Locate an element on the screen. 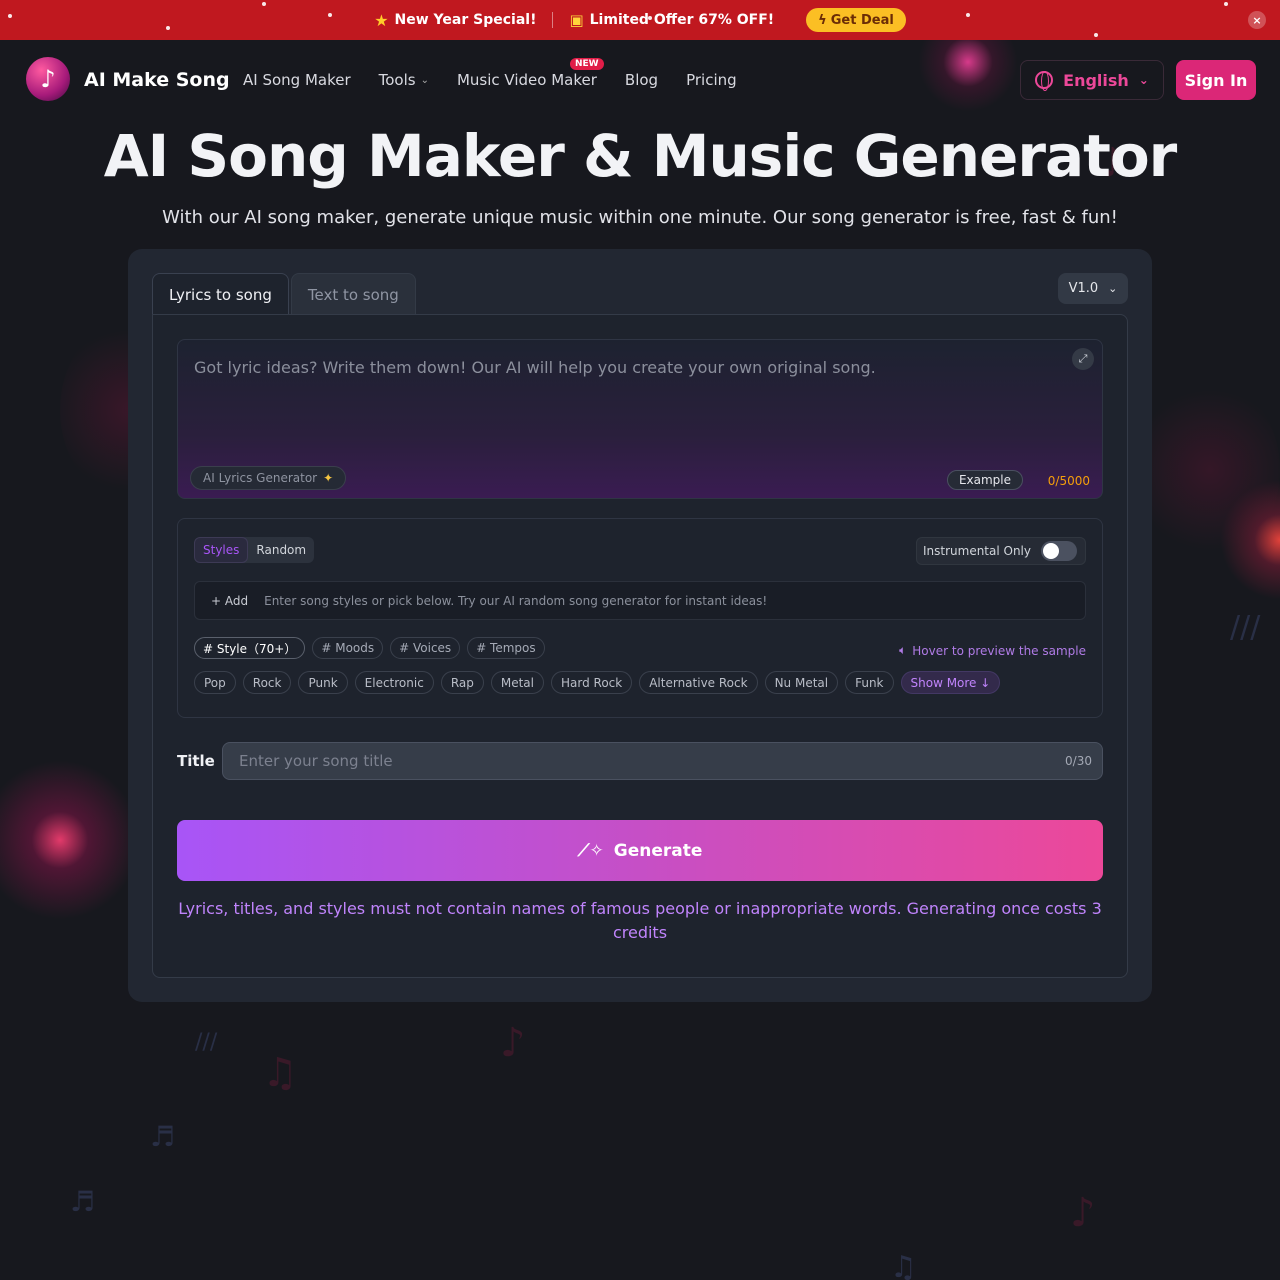 This screenshot has height=1280, width=1280. styles-mode-random: Random is located at coordinates (281, 550).